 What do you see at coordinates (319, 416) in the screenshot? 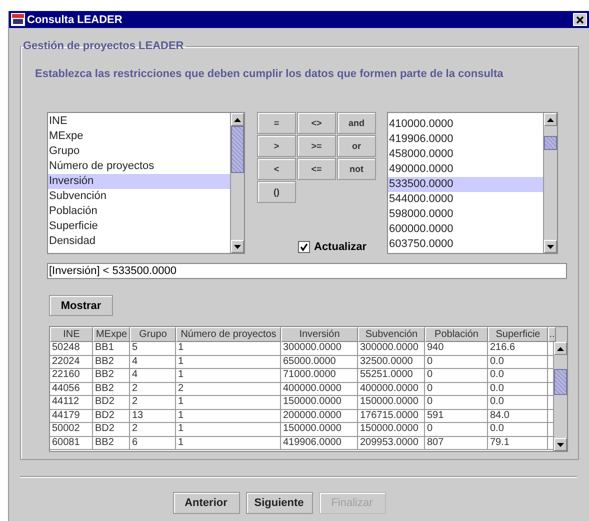
I see `table-cell: 200000.0000` at bounding box center [319, 416].